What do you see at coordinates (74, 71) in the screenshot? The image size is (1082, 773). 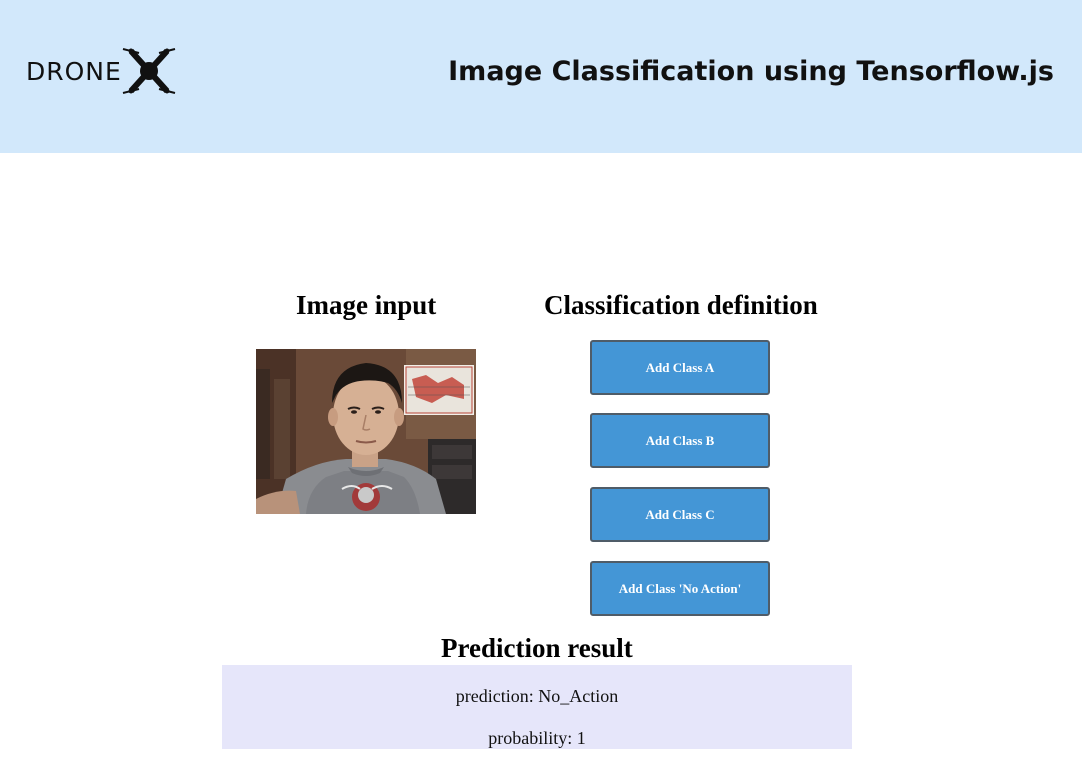 I see `logo-text: DRONE` at bounding box center [74, 71].